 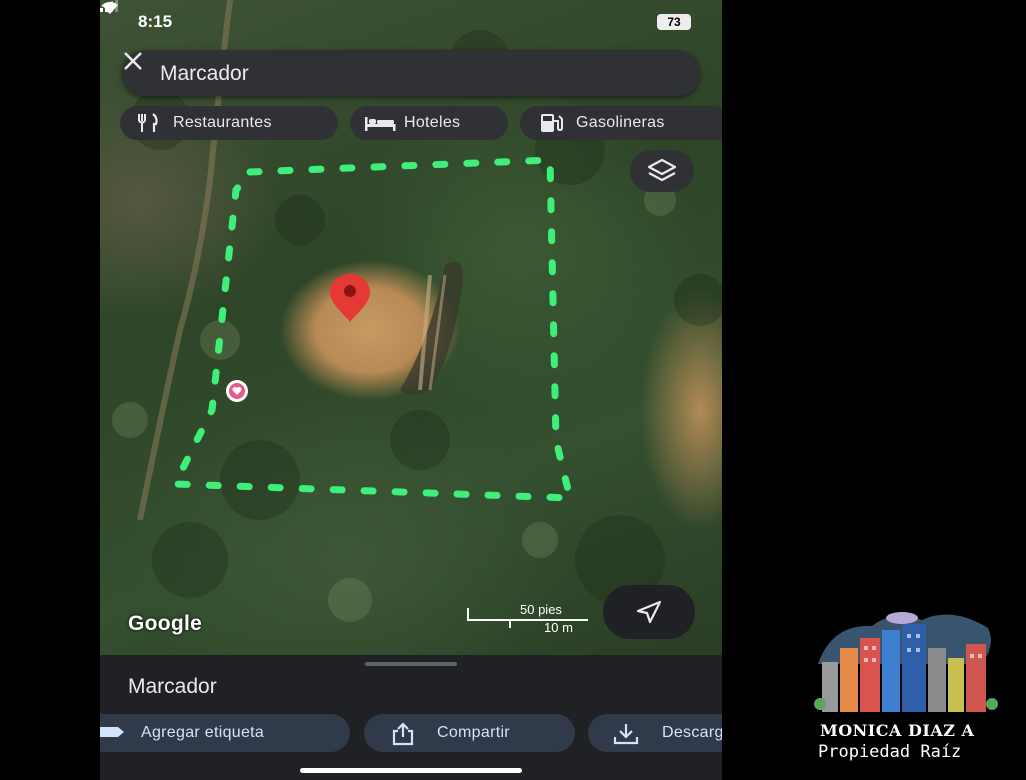 I want to click on label-icon, so click(x=112, y=732).